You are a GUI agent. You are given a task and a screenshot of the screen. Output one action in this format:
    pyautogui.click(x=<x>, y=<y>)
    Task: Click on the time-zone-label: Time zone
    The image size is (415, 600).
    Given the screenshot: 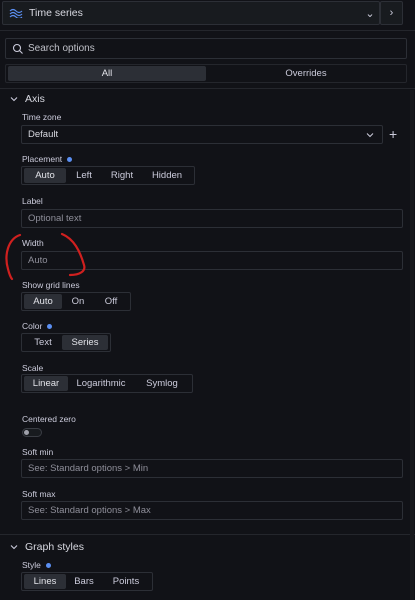 What is the action you would take?
    pyautogui.click(x=42, y=117)
    